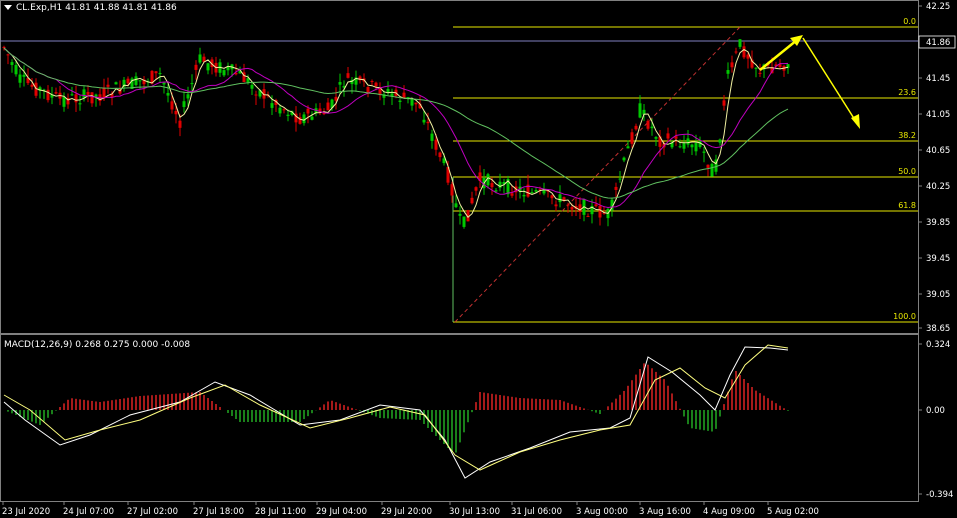 The image size is (957, 518). I want to click on macd-tick-label: -0.394, so click(939, 495).